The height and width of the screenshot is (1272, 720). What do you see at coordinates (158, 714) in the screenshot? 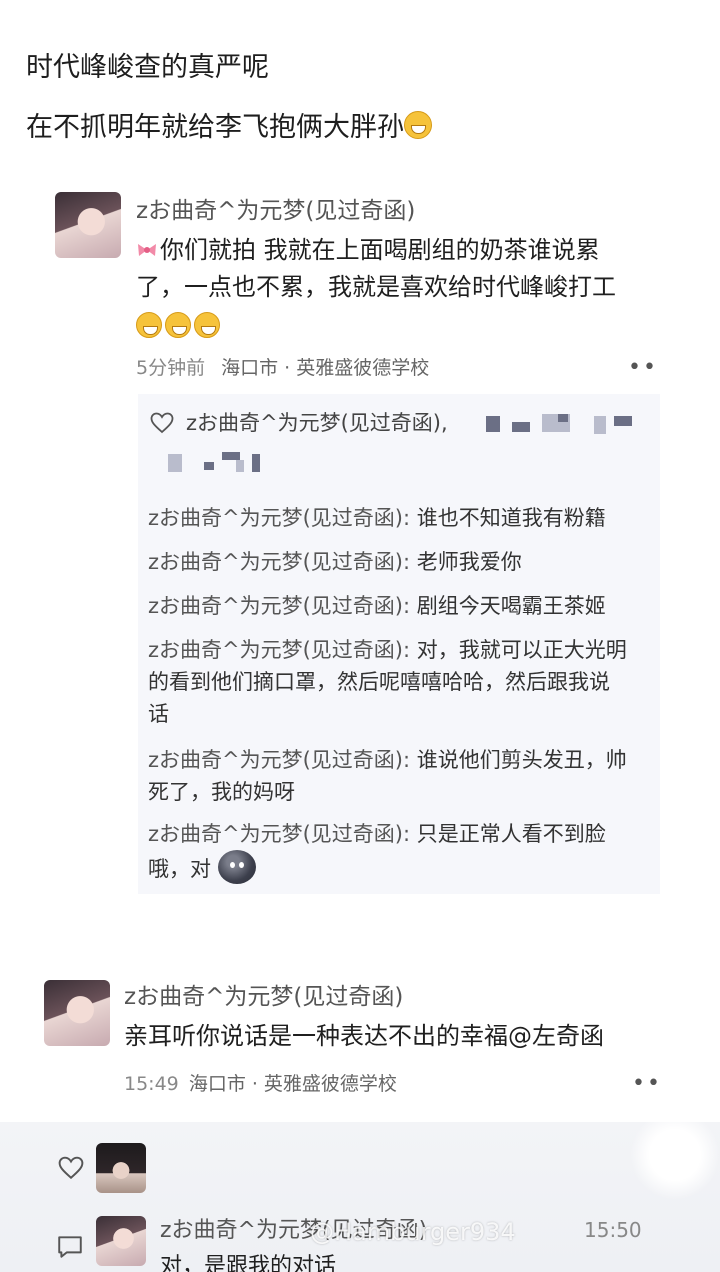
I see `reply-text-cont: 话` at bounding box center [158, 714].